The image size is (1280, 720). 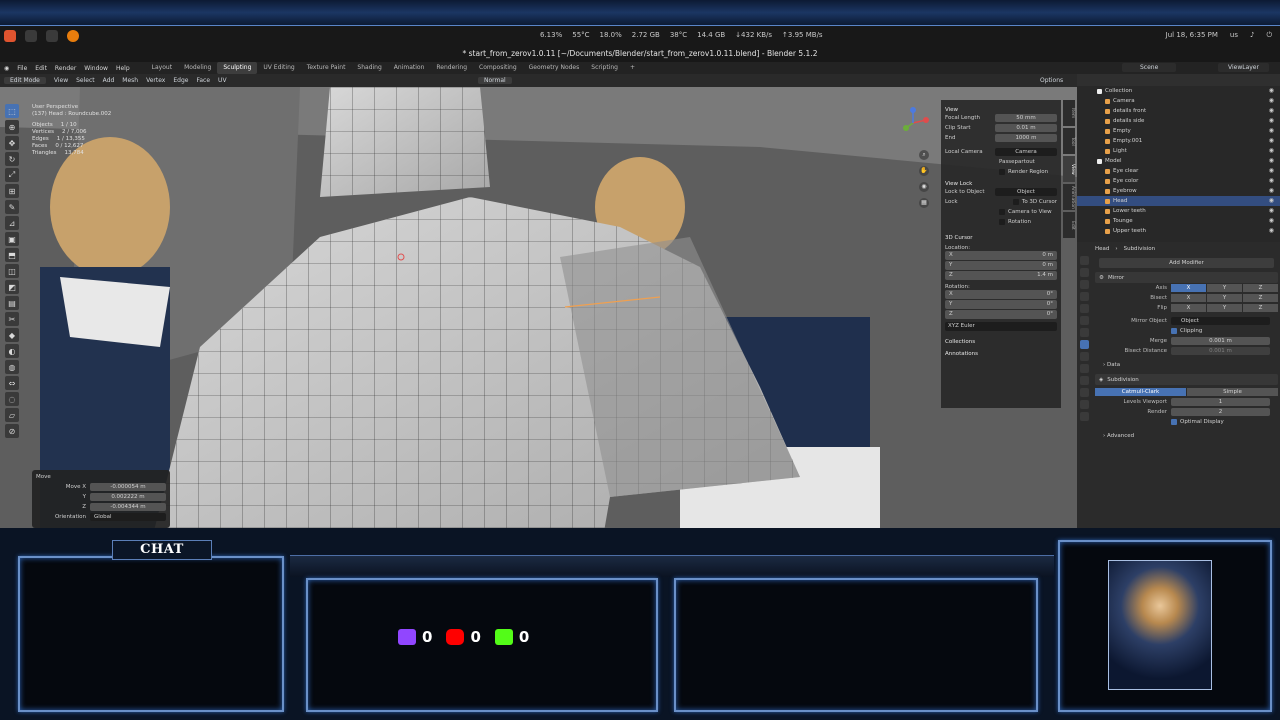 What do you see at coordinates (1069, 141) in the screenshot?
I see `tab-tool: Tool` at bounding box center [1069, 141].